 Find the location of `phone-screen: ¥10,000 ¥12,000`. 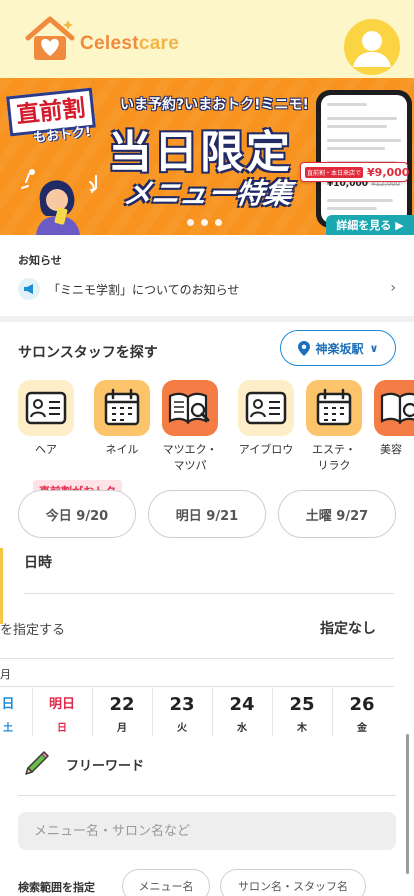

phone-screen: ¥10,000 ¥12,000 is located at coordinates (364, 159).